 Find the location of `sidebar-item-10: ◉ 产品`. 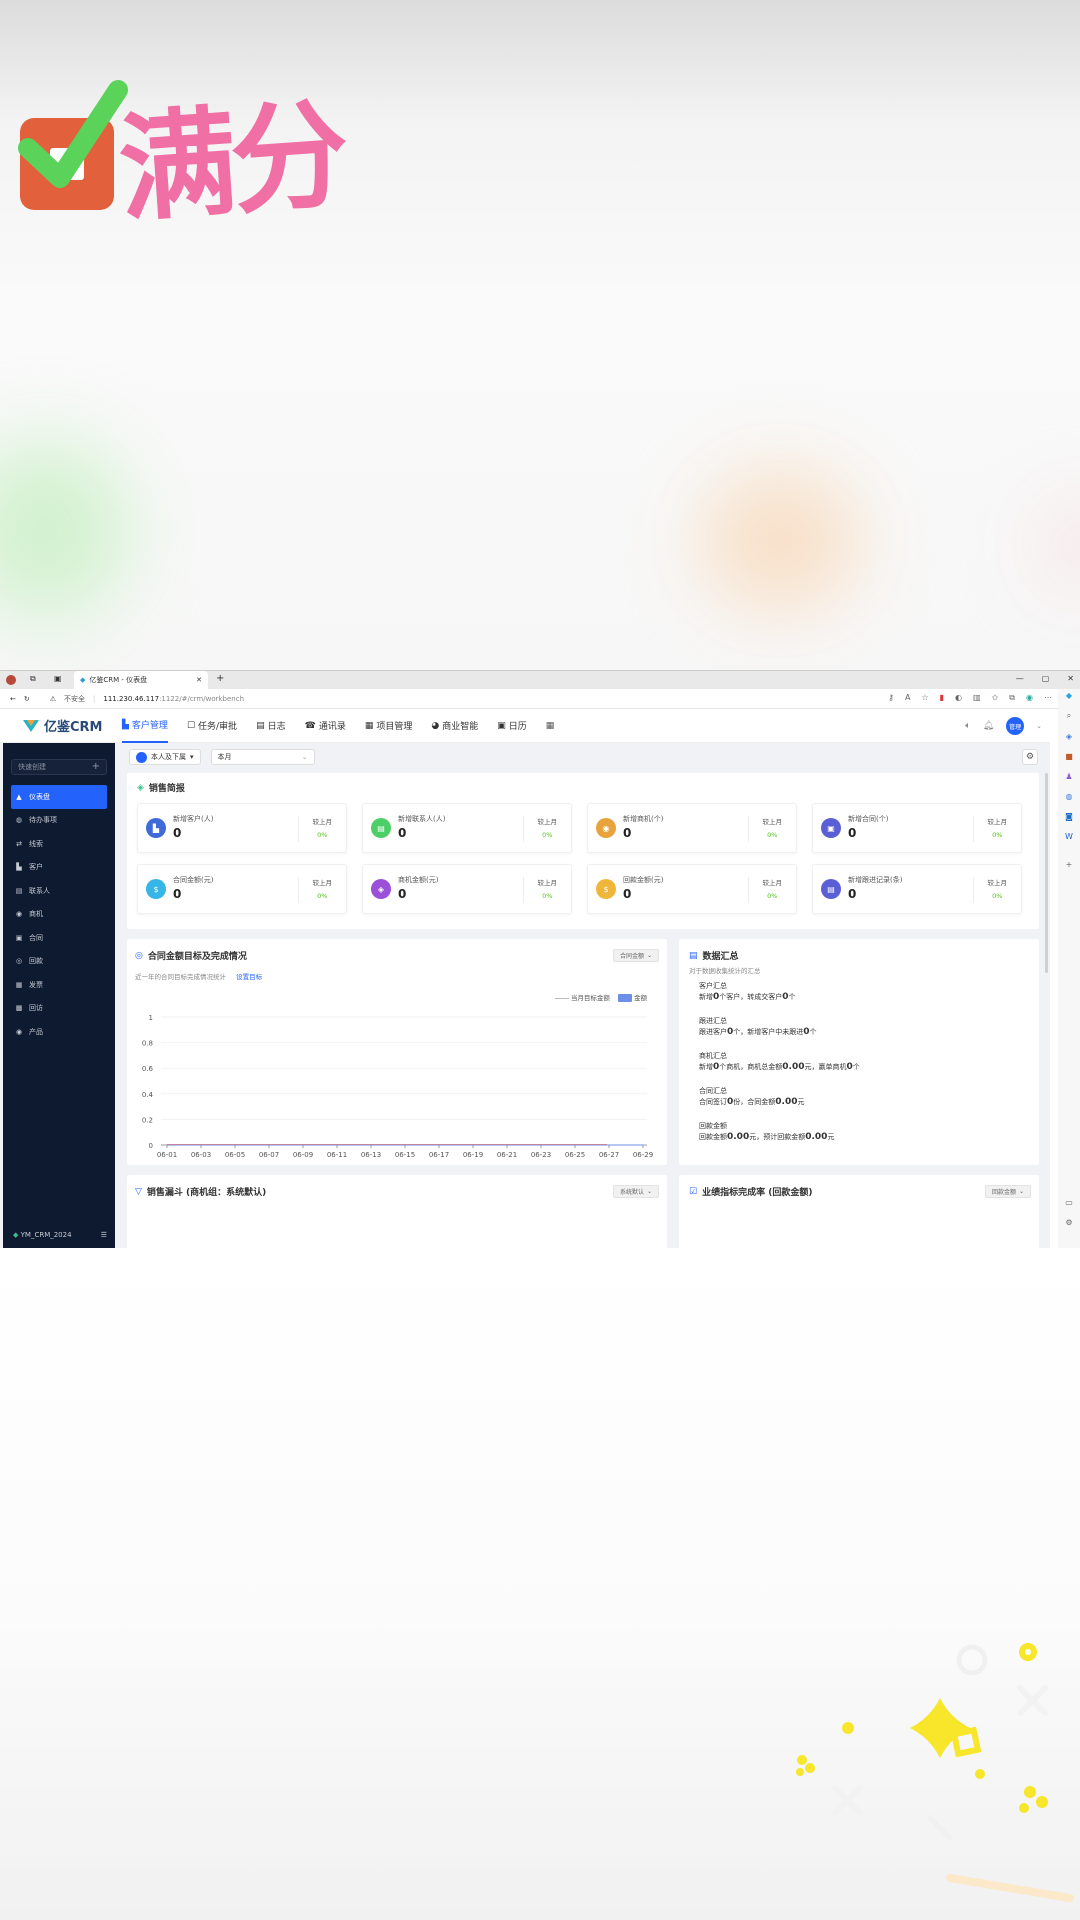

sidebar-item-10: ◉ 产品 is located at coordinates (59, 1032).